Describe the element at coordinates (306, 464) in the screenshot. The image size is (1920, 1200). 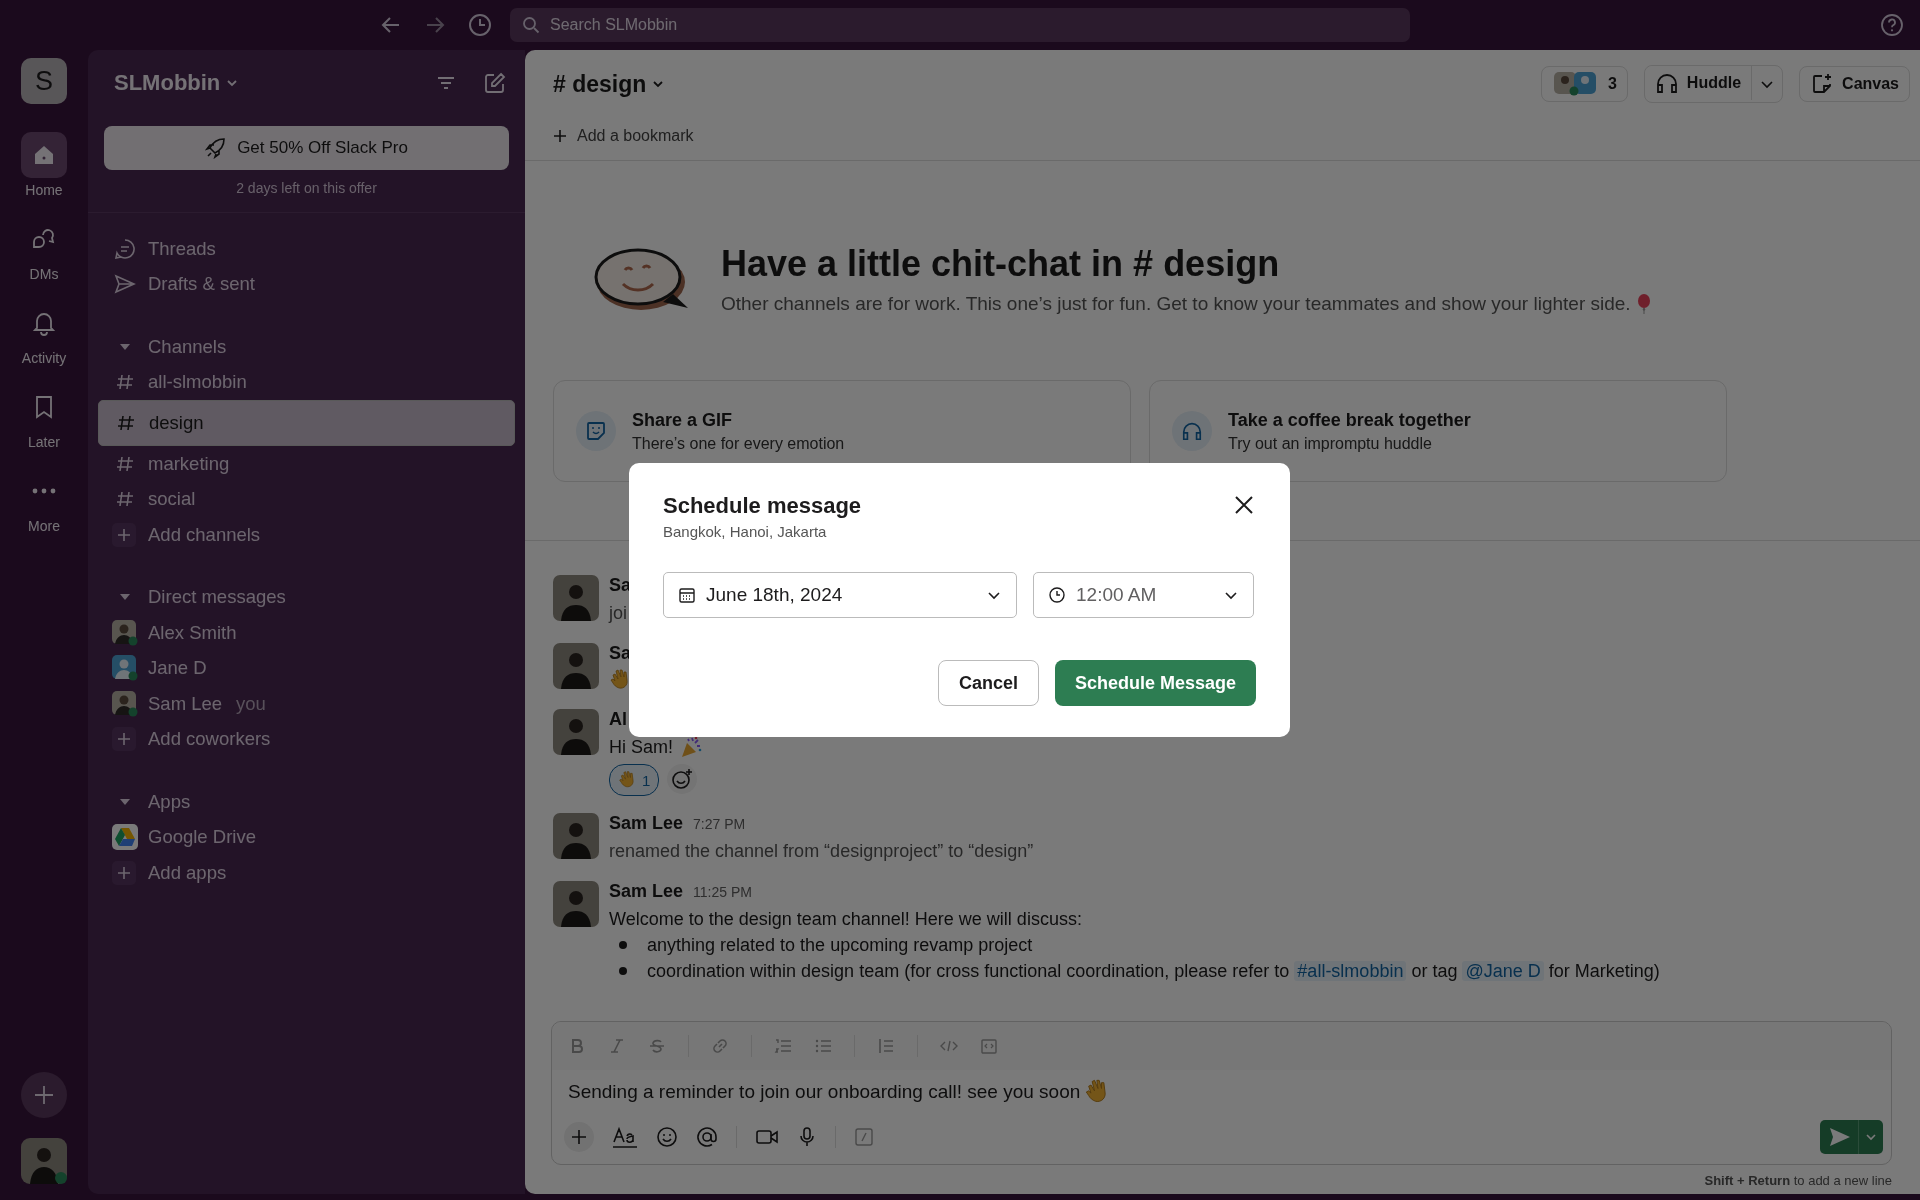
I see `sidebar-item: marketing` at that location.